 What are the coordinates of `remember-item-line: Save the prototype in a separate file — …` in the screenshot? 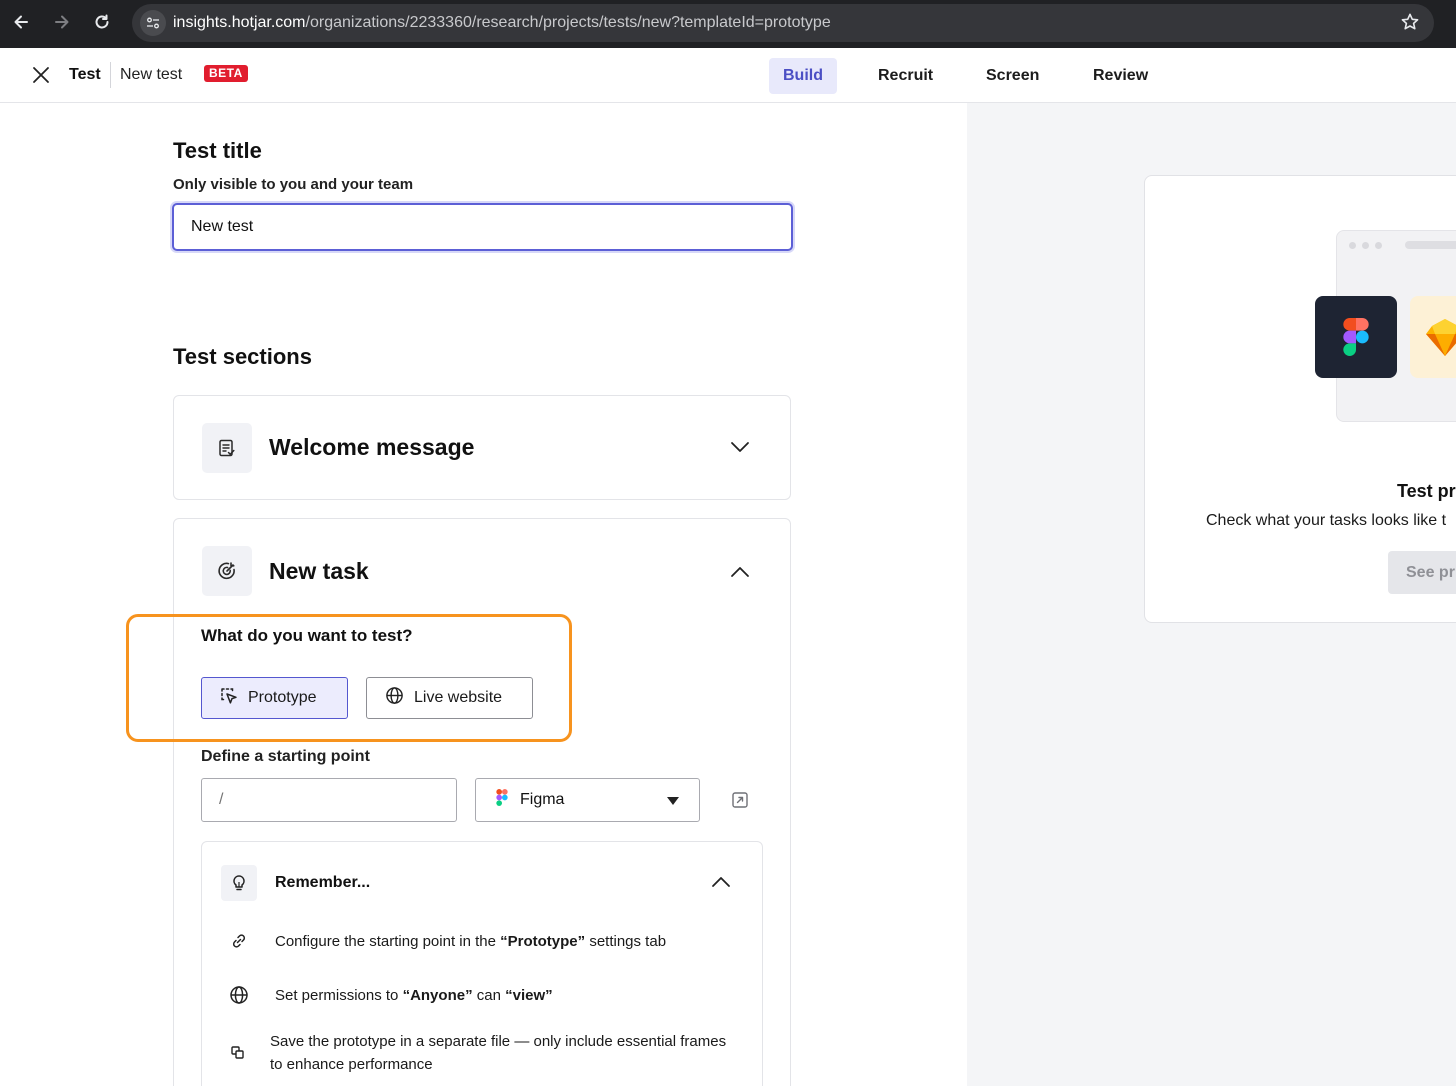 It's located at (498, 1041).